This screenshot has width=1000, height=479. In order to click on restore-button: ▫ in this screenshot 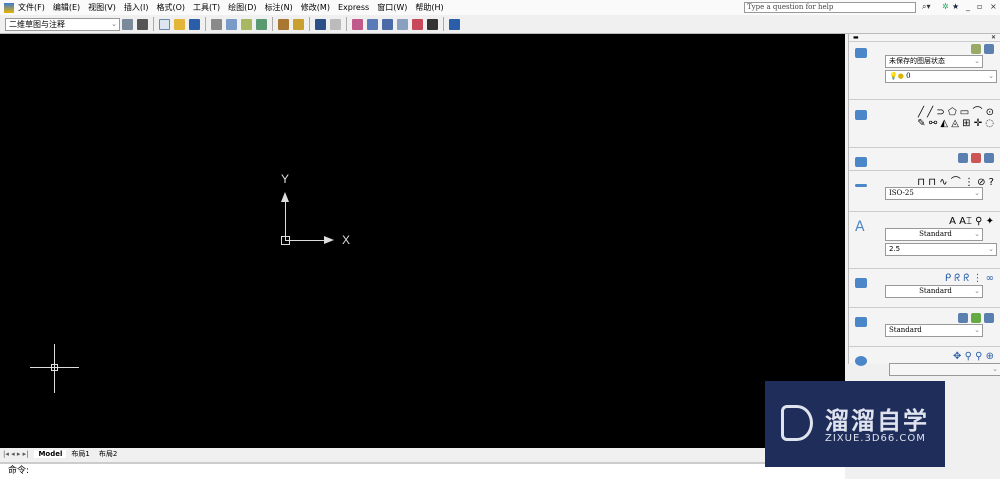, I will do `click(979, 6)`.